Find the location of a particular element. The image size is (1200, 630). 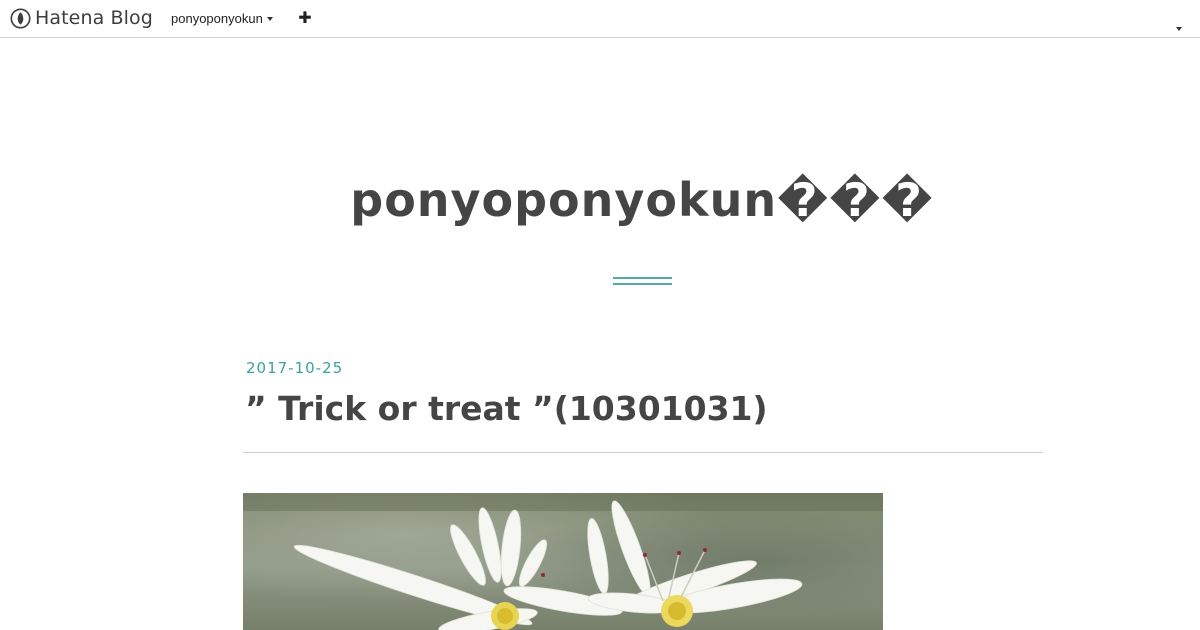

brand-name: Hatena Blog is located at coordinates (94, 18).